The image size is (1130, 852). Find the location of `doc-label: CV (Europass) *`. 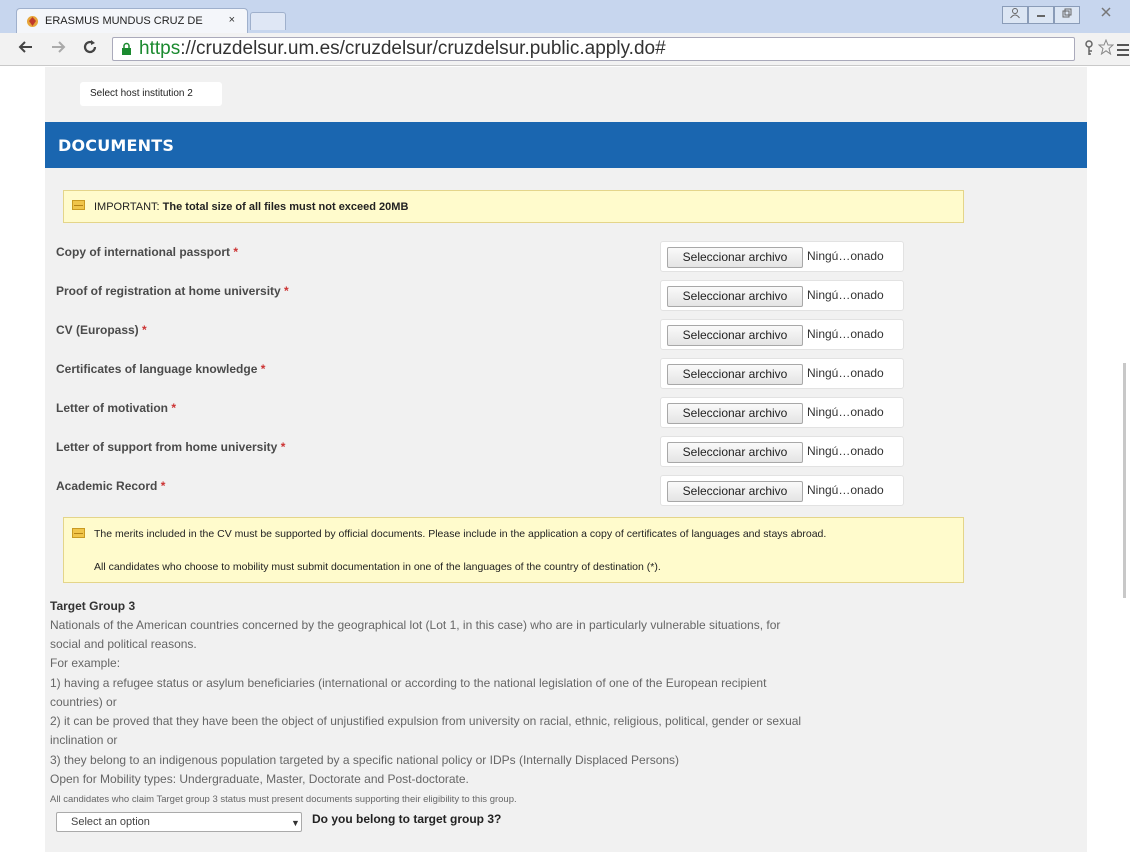

doc-label: CV (Europass) * is located at coordinates (101, 330).